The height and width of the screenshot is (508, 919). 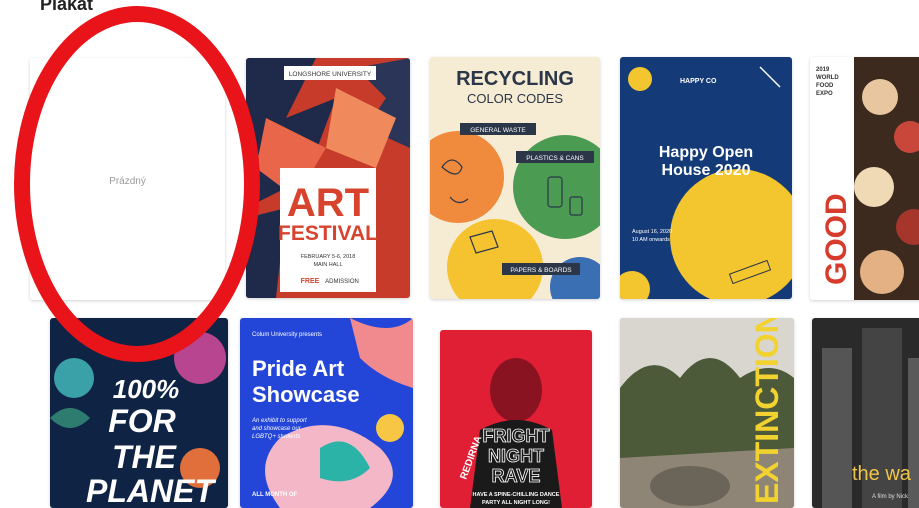 What do you see at coordinates (823, 70) in the screenshot?
I see `food-expo-year: 2019` at bounding box center [823, 70].